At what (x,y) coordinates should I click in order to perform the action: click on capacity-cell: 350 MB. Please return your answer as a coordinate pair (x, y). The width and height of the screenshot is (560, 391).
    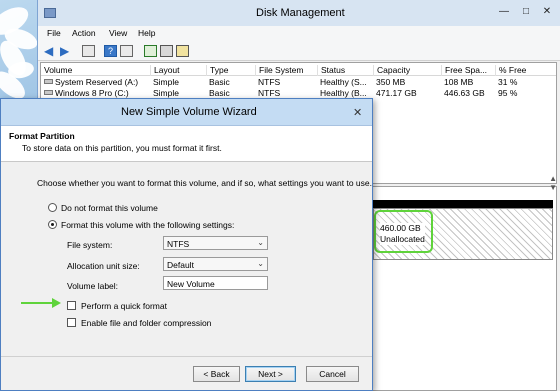
    Looking at the image, I should click on (391, 82).